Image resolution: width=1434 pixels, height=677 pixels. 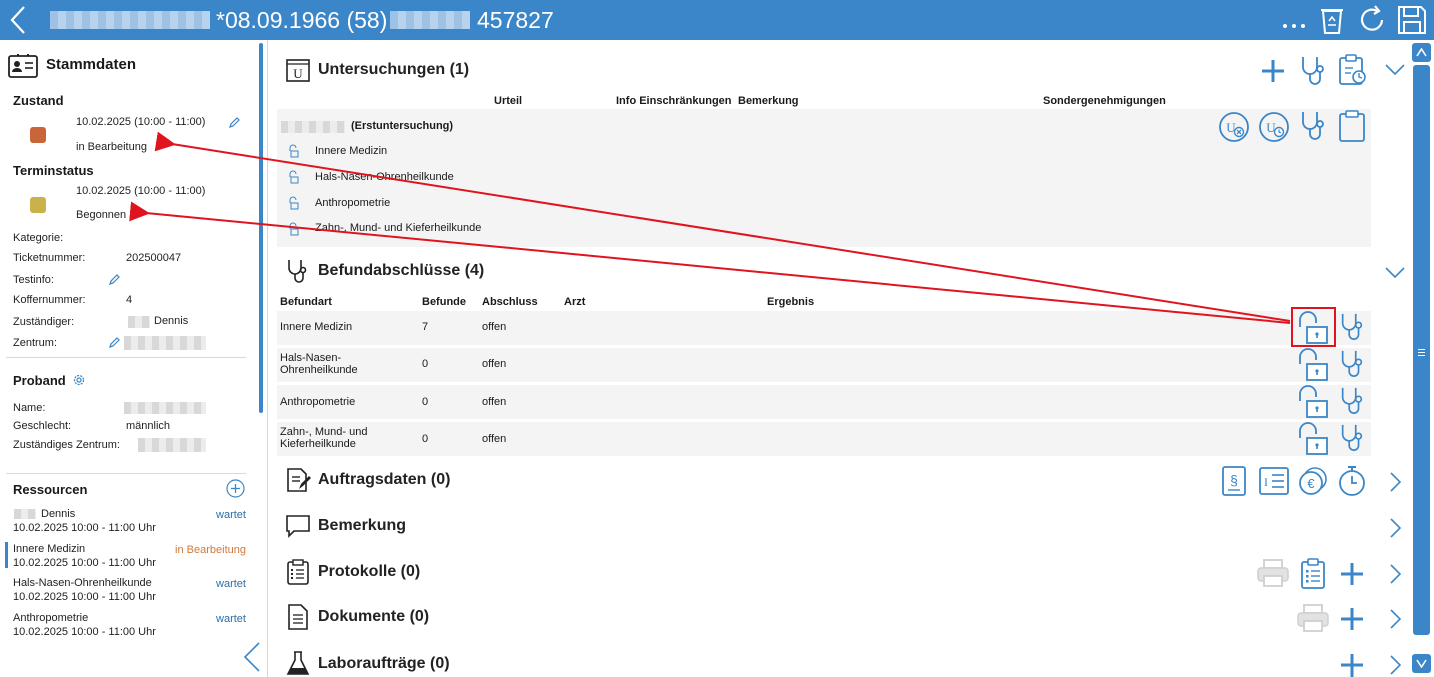 I want to click on document-icon, so click(x=298, y=617).